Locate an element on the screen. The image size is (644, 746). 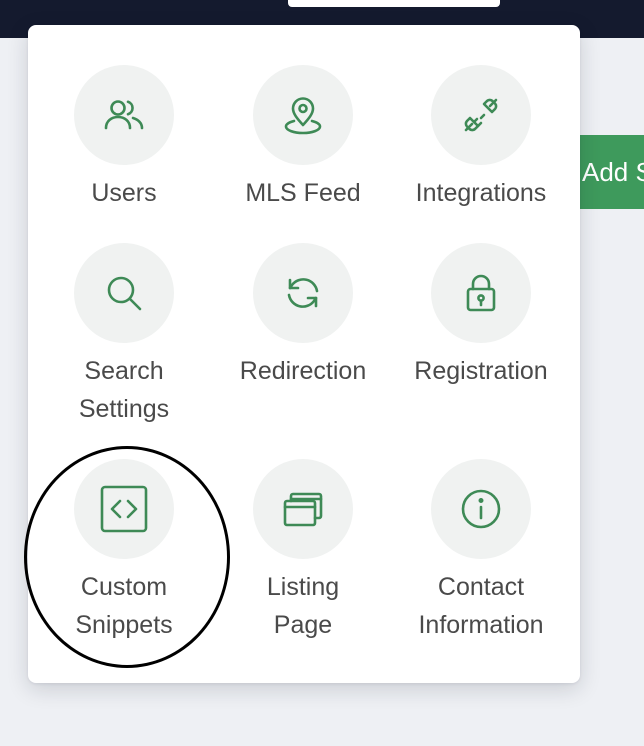
menu-item-search-settings: Search Settings is located at coordinates (124, 335).